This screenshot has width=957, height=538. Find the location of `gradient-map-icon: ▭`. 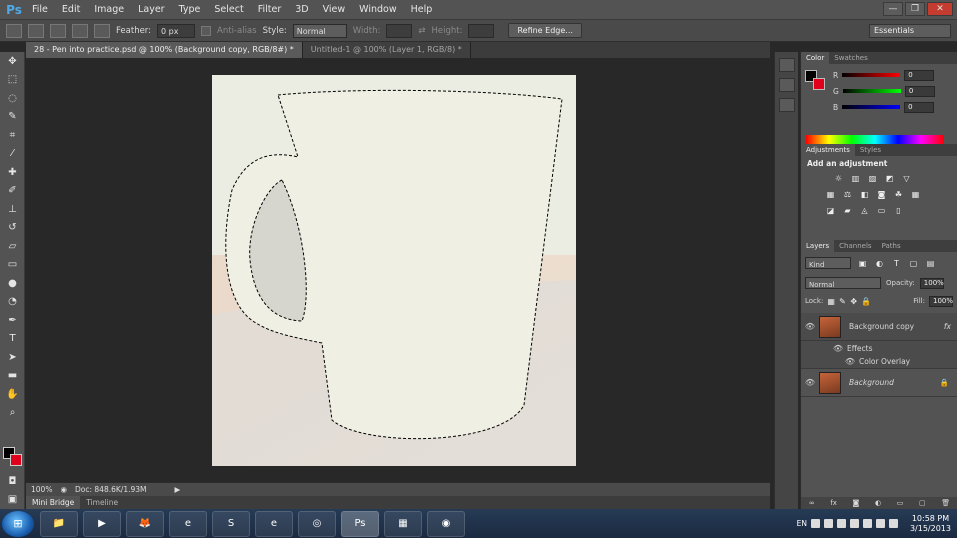

gradient-map-icon: ▭ is located at coordinates (881, 210).